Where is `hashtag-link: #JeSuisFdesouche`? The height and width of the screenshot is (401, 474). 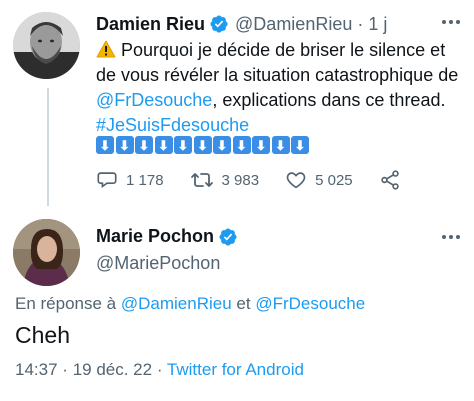
hashtag-link: #JeSuisFdesouche is located at coordinates (276, 125).